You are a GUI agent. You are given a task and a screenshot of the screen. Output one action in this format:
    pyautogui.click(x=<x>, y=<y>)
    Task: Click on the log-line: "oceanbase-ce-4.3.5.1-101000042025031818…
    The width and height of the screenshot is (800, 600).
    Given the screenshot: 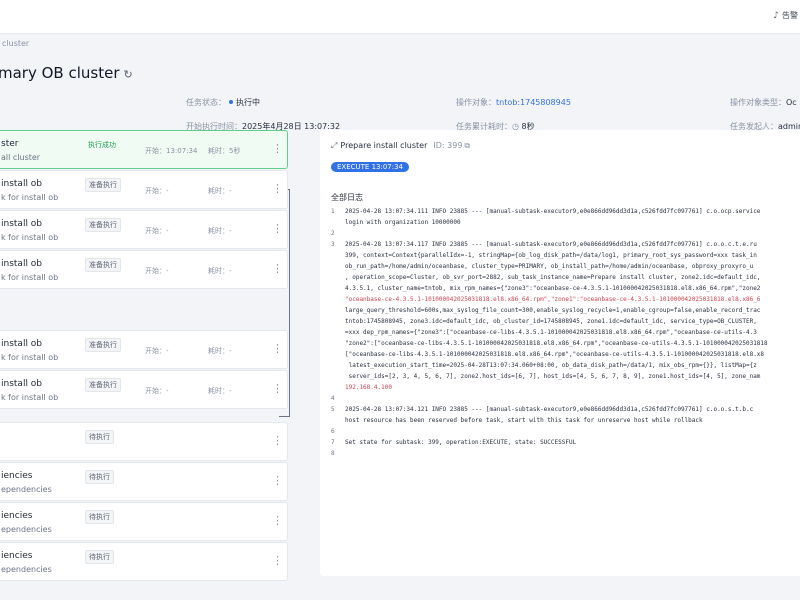 What is the action you would take?
    pyautogui.click(x=553, y=299)
    